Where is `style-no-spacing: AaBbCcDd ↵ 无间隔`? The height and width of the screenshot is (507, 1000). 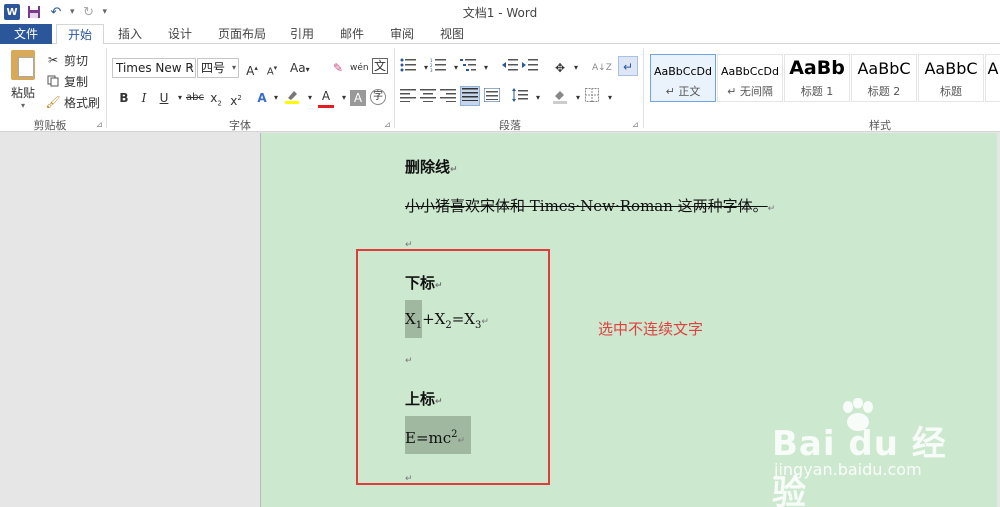
style-no-spacing: AaBbCcDd ↵ 无间隔 is located at coordinates (750, 78).